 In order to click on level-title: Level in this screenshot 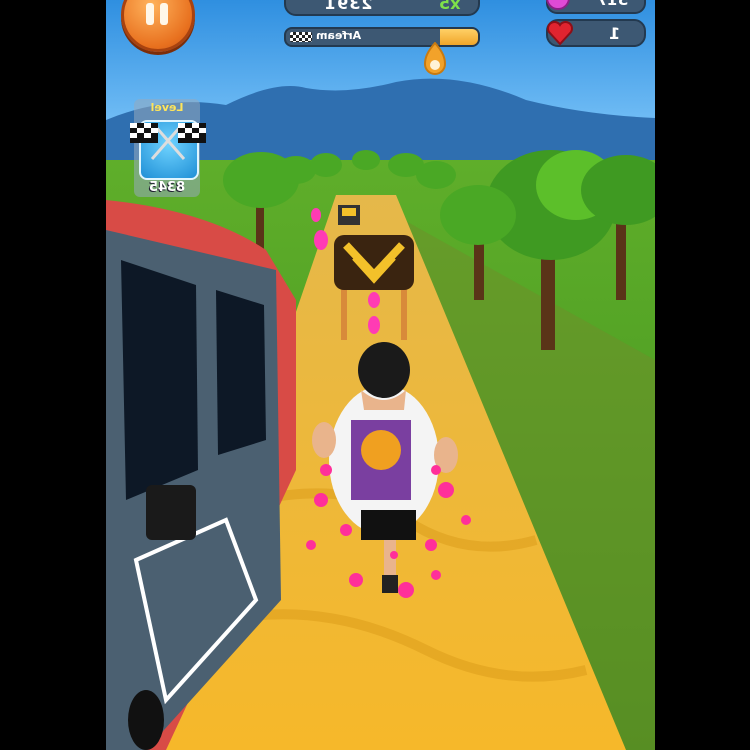, I will do `click(167, 107)`.